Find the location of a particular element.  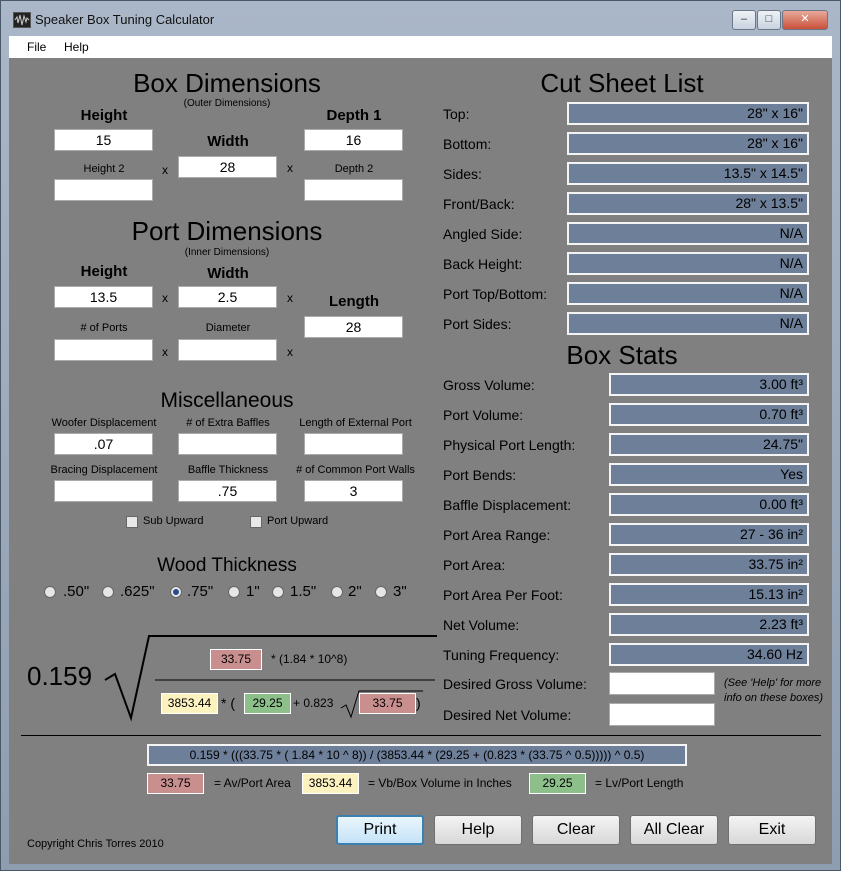

window-title: Speaker Box Tuning Calculator is located at coordinates (125, 19).